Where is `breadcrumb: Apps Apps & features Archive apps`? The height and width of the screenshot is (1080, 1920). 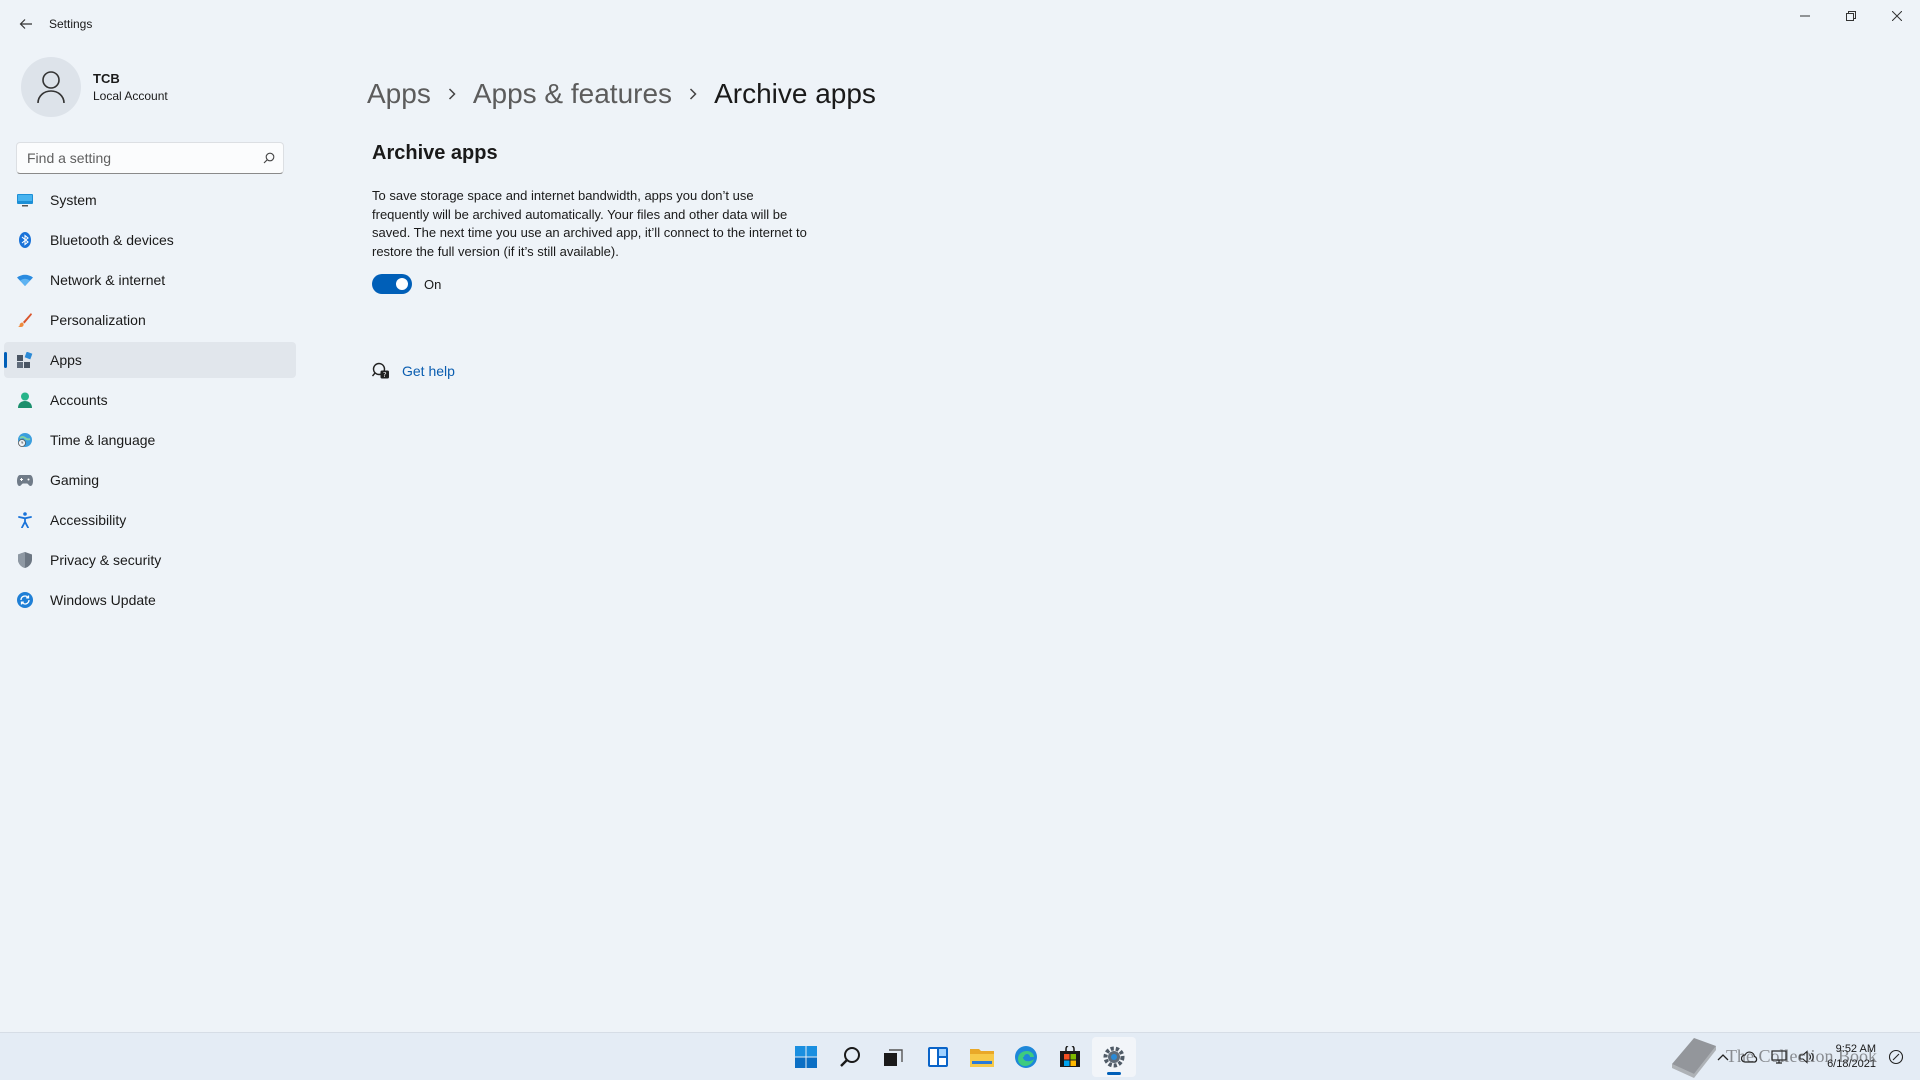 breadcrumb: Apps Apps & features Archive apps is located at coordinates (621, 94).